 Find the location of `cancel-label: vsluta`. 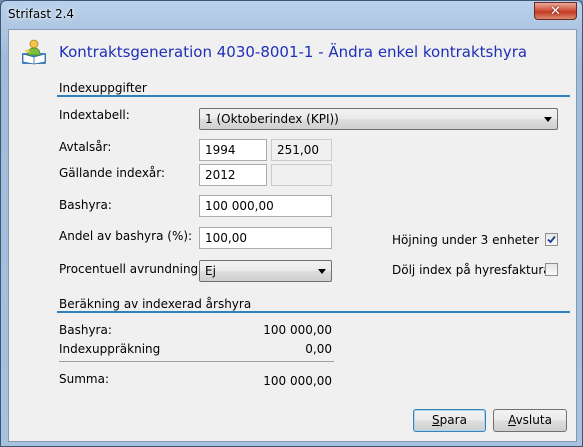

cancel-label: vsluta is located at coordinates (533, 420).